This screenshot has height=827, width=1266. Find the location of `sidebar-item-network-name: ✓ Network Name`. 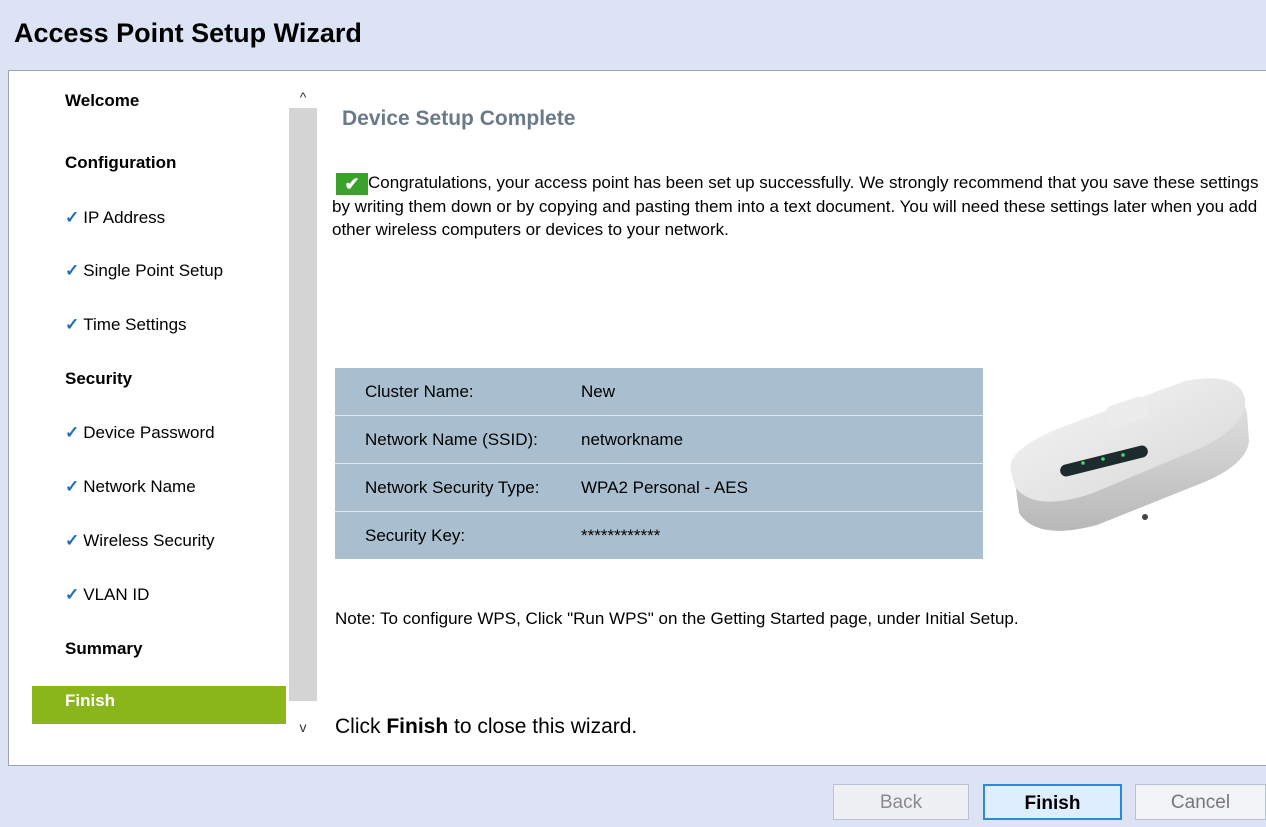

sidebar-item-network-name: ✓ Network Name is located at coordinates (159, 487).